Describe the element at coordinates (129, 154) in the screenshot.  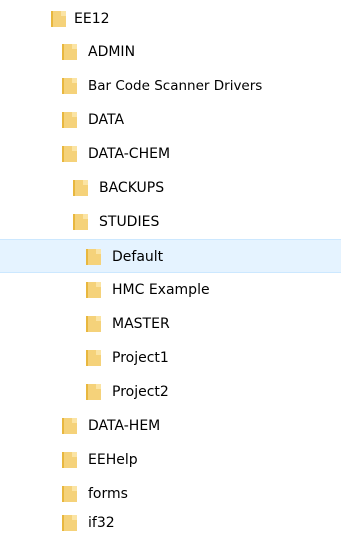
I see `tree-item-label: DATA-CHEM` at that location.